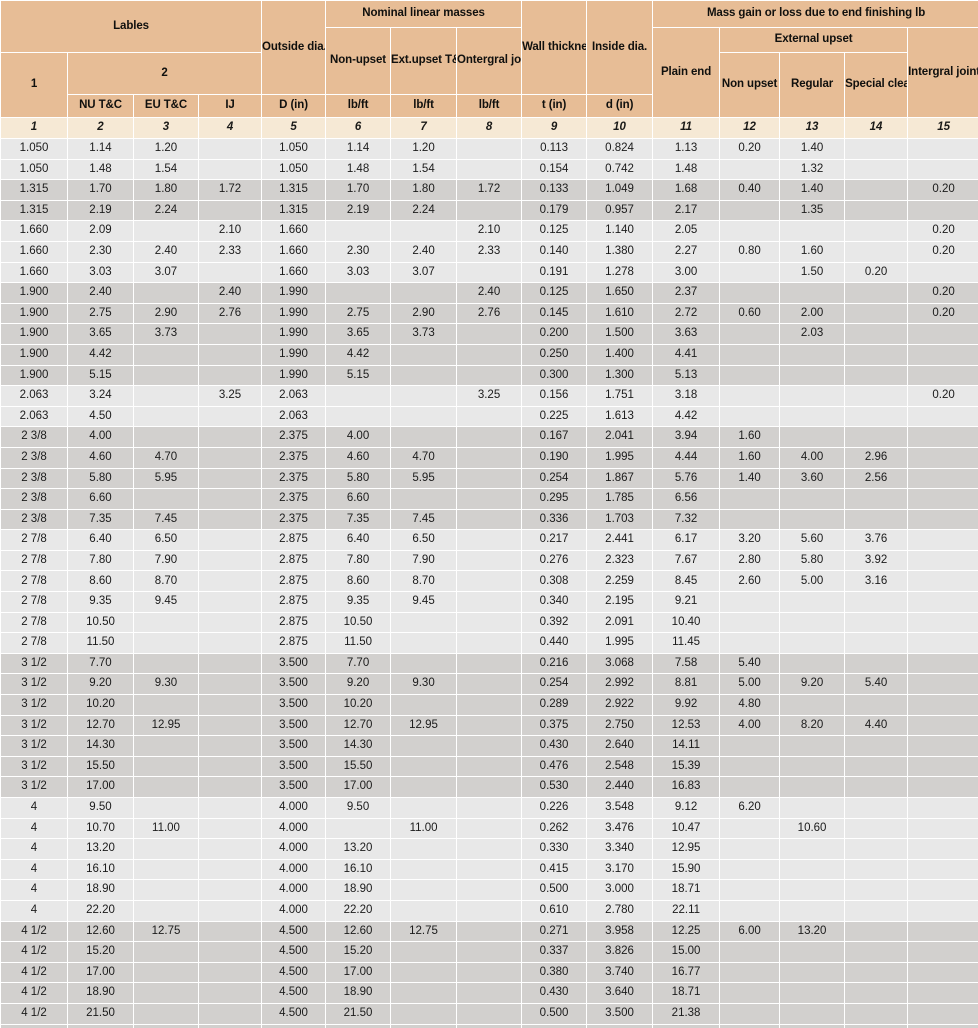 This screenshot has width=978, height=1028. I want to click on cell-r13-c11: 4.42, so click(686, 416).